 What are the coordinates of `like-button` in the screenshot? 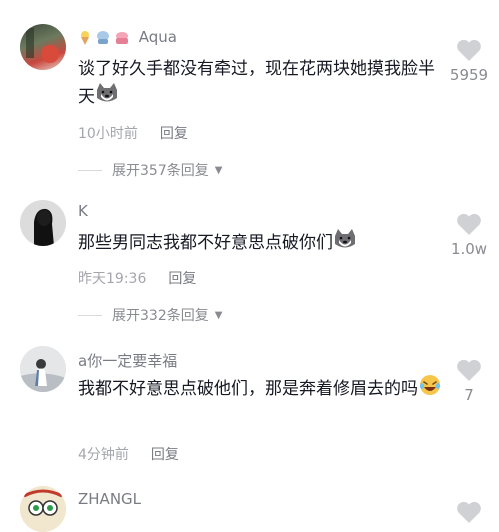 It's located at (469, 512).